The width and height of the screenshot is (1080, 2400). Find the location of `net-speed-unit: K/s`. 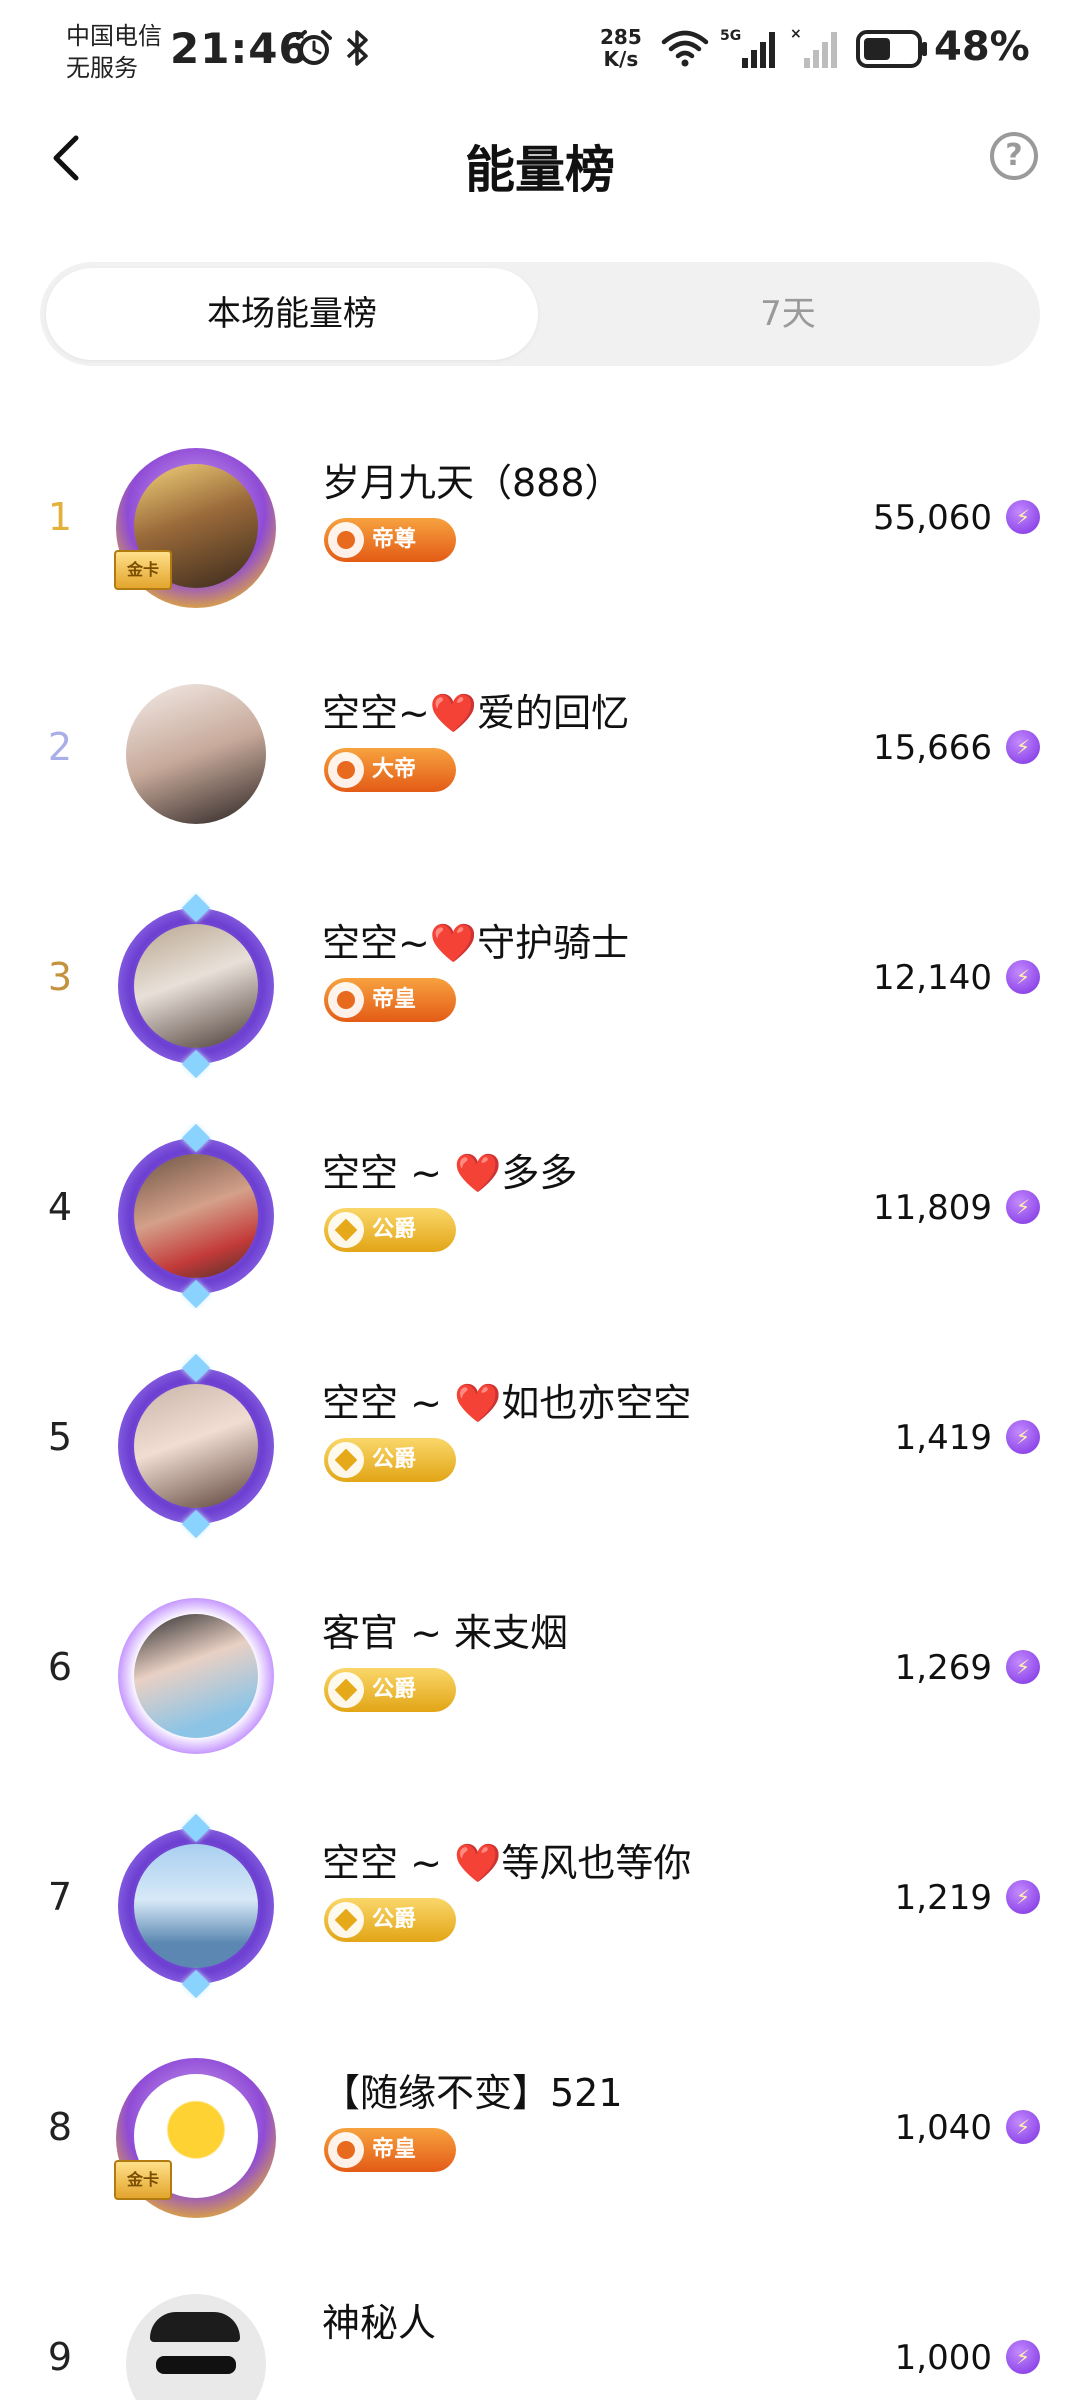

net-speed-unit: K/s is located at coordinates (621, 59).